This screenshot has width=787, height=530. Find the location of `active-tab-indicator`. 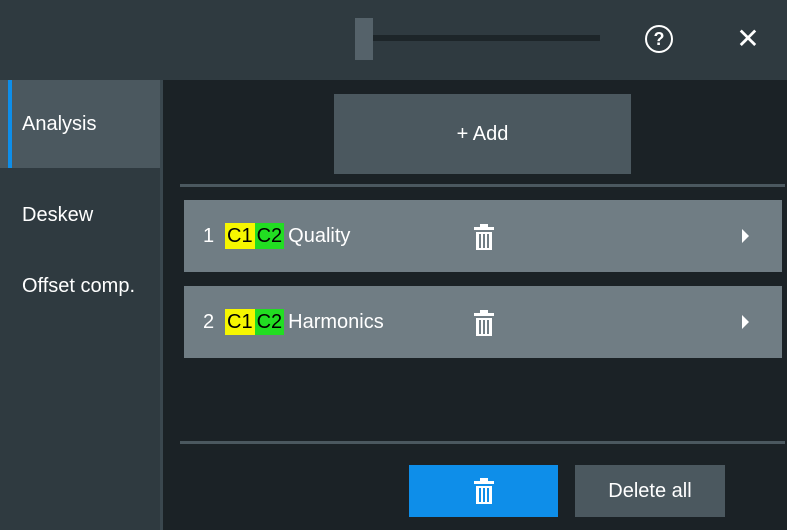

active-tab-indicator is located at coordinates (10, 124).